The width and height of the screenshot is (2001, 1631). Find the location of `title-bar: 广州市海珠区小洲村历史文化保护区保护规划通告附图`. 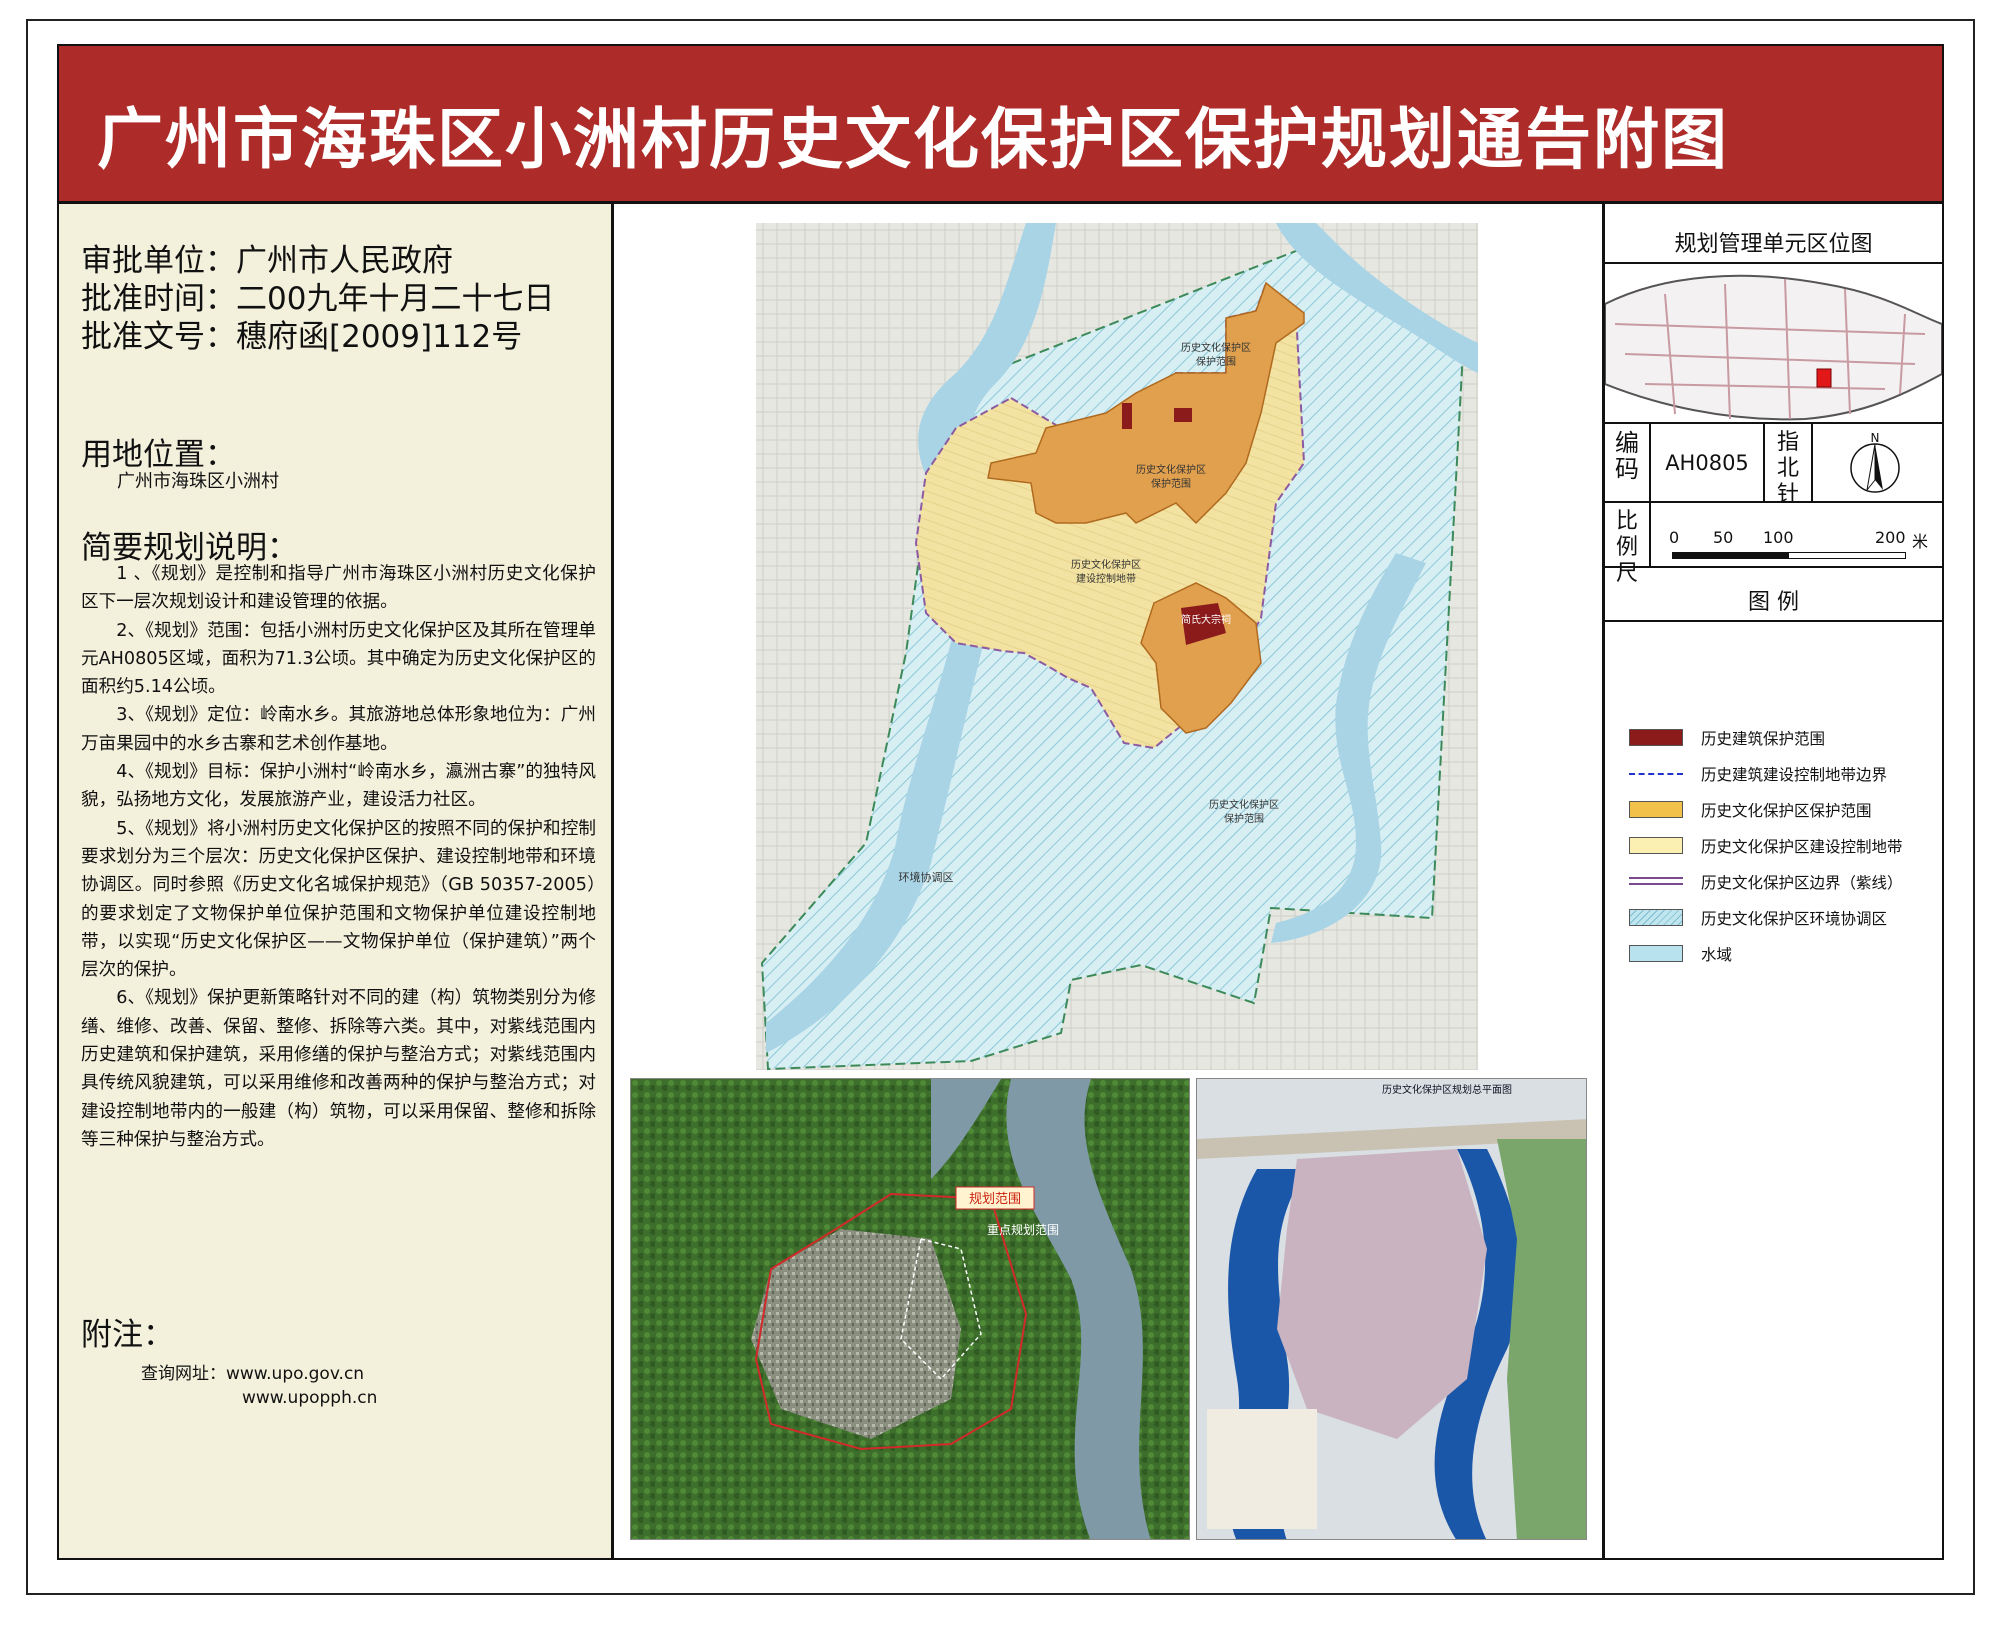

title-bar: 广州市海珠区小洲村历史文化保护区保护规划通告附图 is located at coordinates (1000, 125).